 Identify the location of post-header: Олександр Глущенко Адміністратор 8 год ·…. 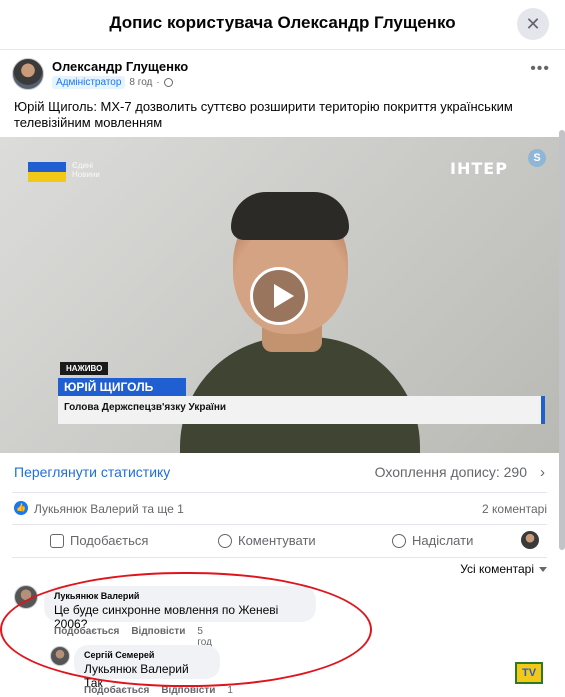
(282, 76).